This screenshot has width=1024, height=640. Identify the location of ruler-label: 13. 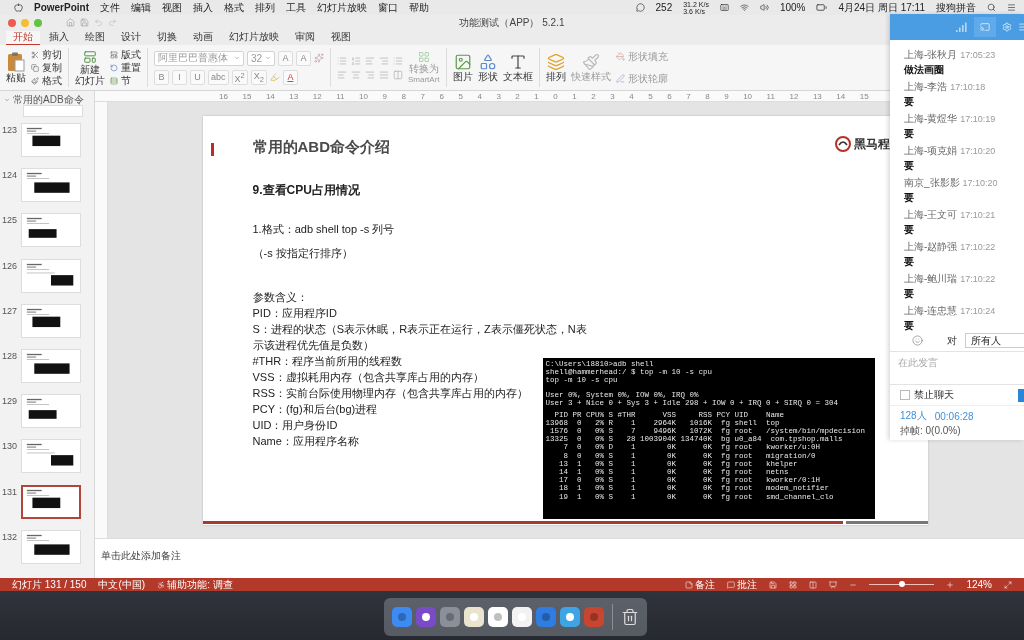
(817, 96).